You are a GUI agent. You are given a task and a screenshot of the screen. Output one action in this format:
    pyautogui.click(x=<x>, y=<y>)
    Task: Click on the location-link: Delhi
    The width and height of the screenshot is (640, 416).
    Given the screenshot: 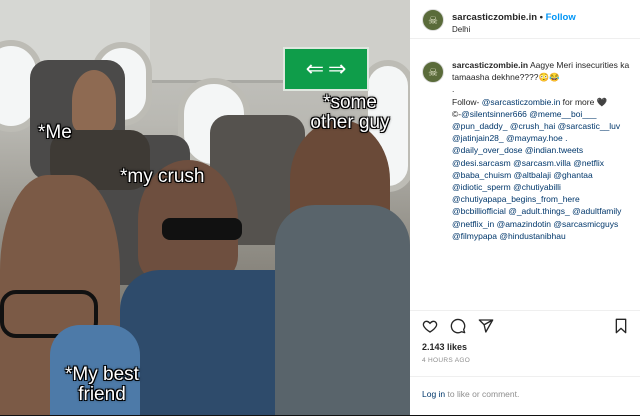 What is the action you would take?
    pyautogui.click(x=461, y=29)
    